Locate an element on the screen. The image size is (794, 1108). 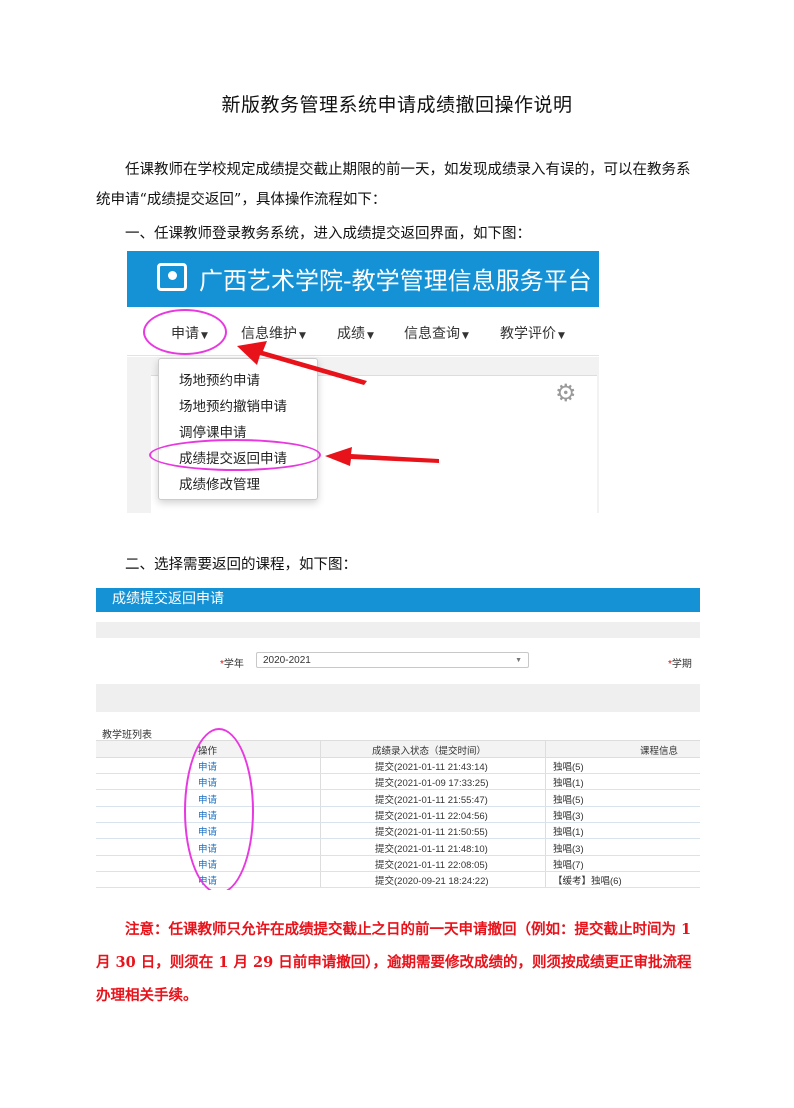
table-row: 申请 提交(2021-01-11 22:08:05) 独唱(7) is located at coordinates (398, 863).